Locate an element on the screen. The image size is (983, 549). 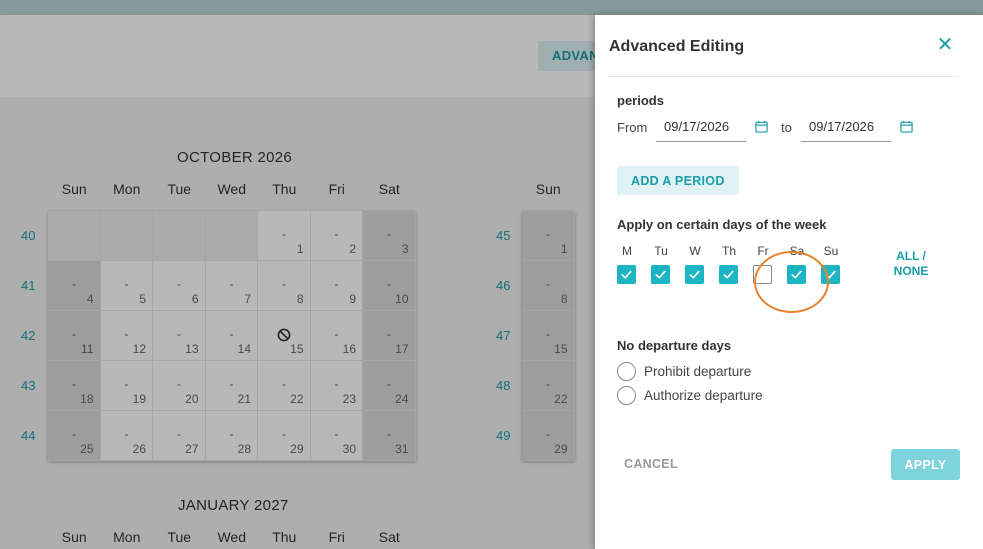
cancel-button: CANCEL is located at coordinates (651, 464).